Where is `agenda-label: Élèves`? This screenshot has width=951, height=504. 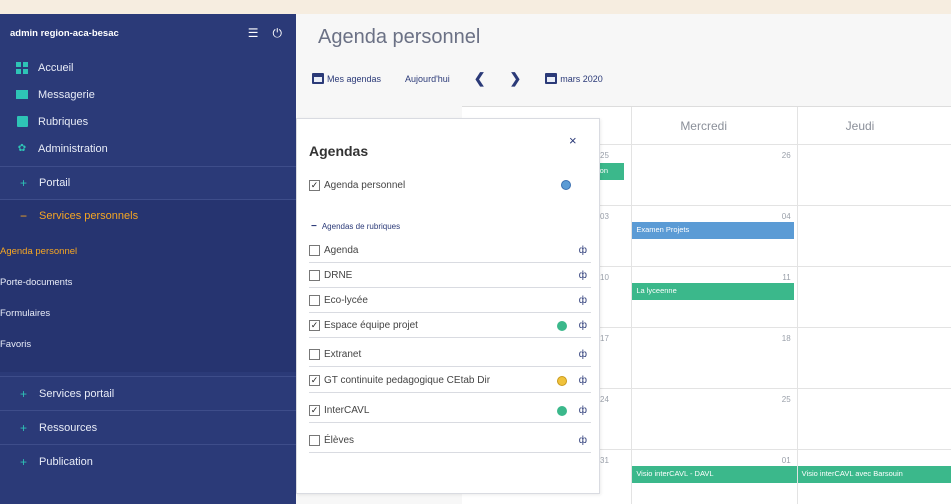
agenda-label: Élèves is located at coordinates (339, 440).